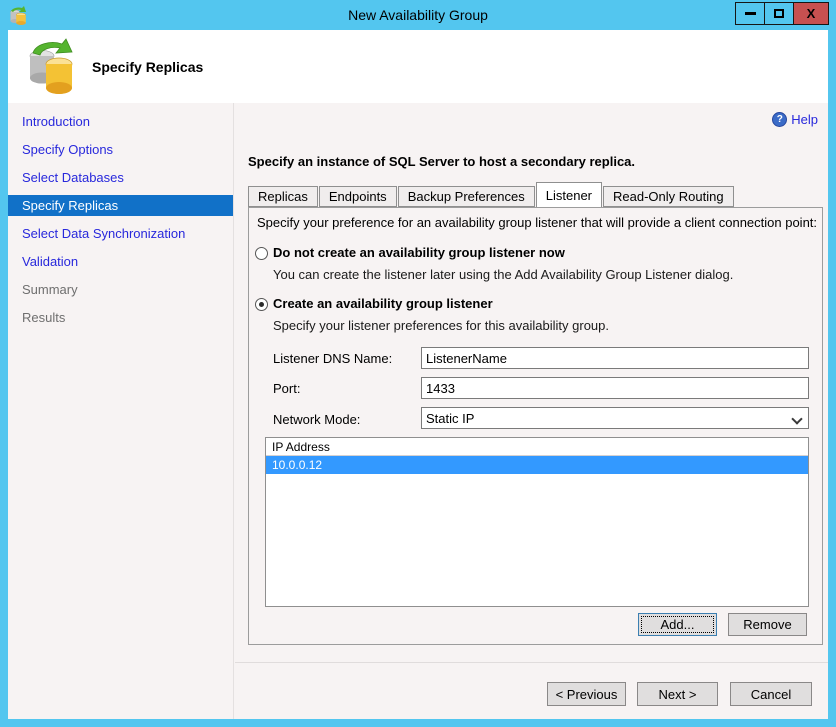  I want to click on radio-create-listener, so click(261, 304).